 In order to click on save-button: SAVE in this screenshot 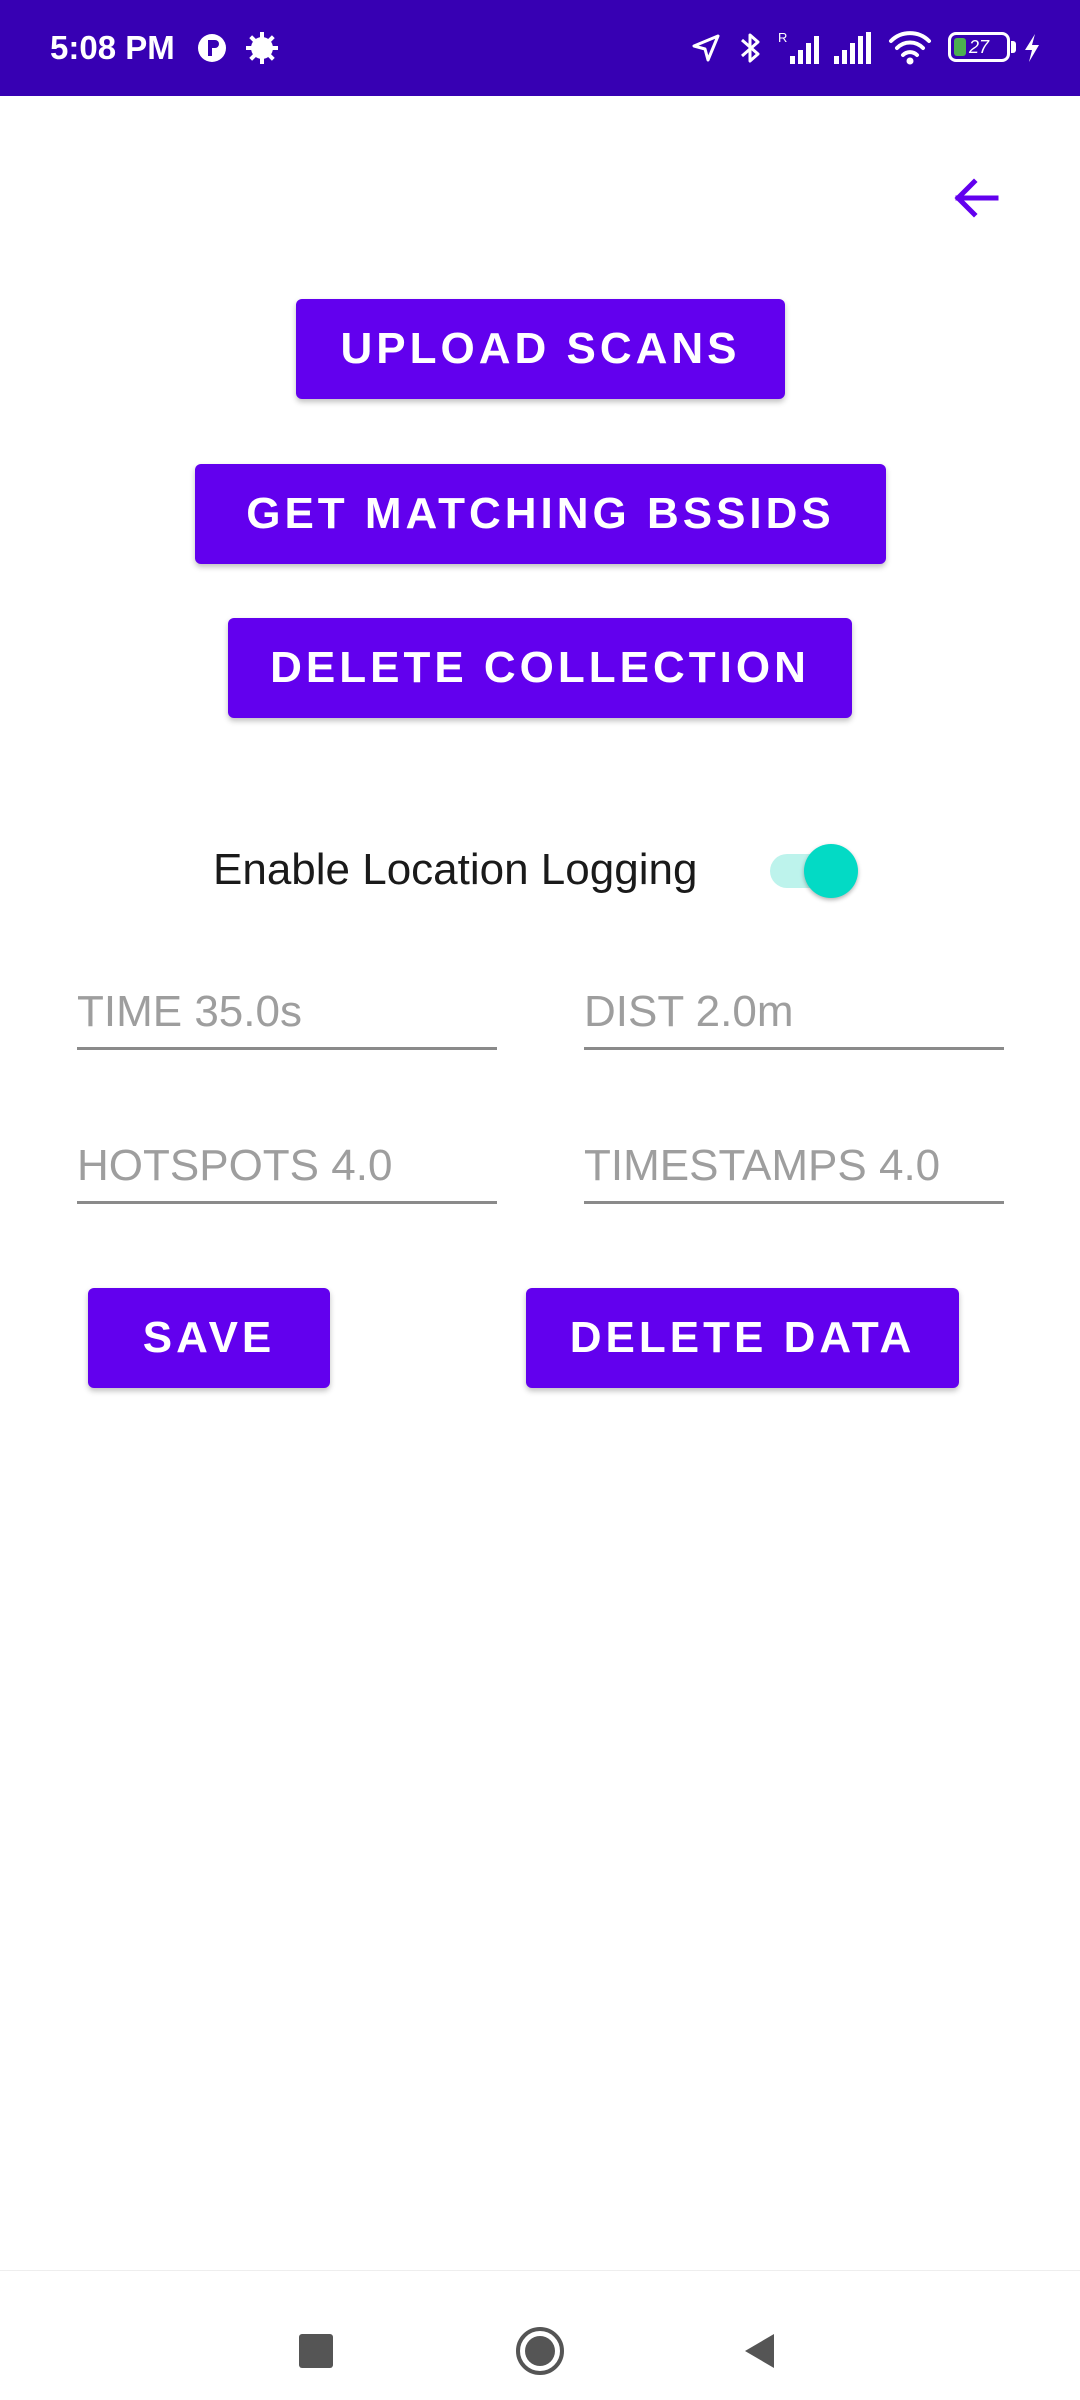, I will do `click(209, 1338)`.